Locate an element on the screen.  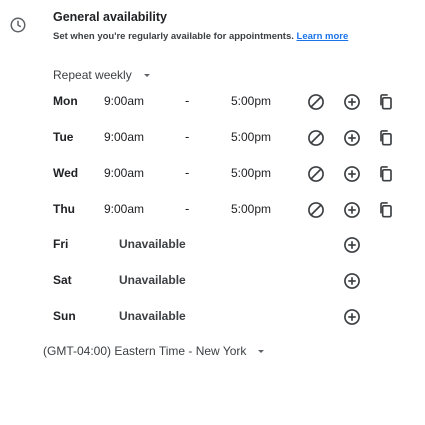
day-row-tue: Tue 9:00am - 5:00pm is located at coordinates (212, 137).